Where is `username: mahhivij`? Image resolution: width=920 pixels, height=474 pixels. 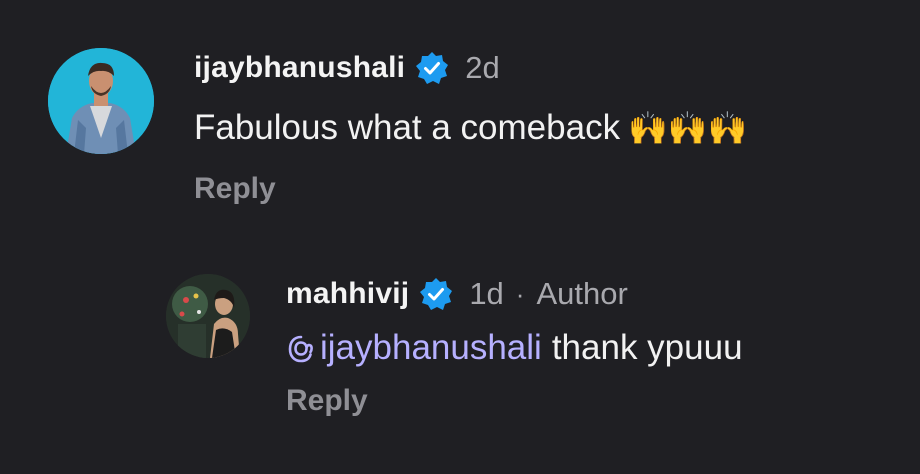
username: mahhivij is located at coordinates (347, 294).